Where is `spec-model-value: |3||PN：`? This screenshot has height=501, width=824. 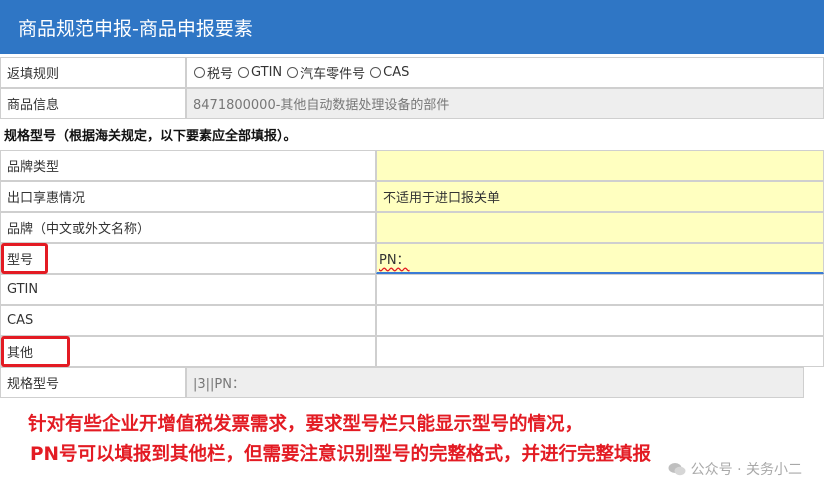 spec-model-value: |3||PN： is located at coordinates (495, 382).